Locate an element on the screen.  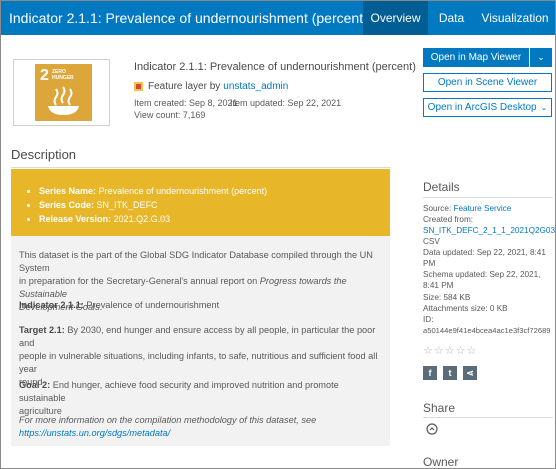
source-line: Source: Feature Service is located at coordinates (467, 208).